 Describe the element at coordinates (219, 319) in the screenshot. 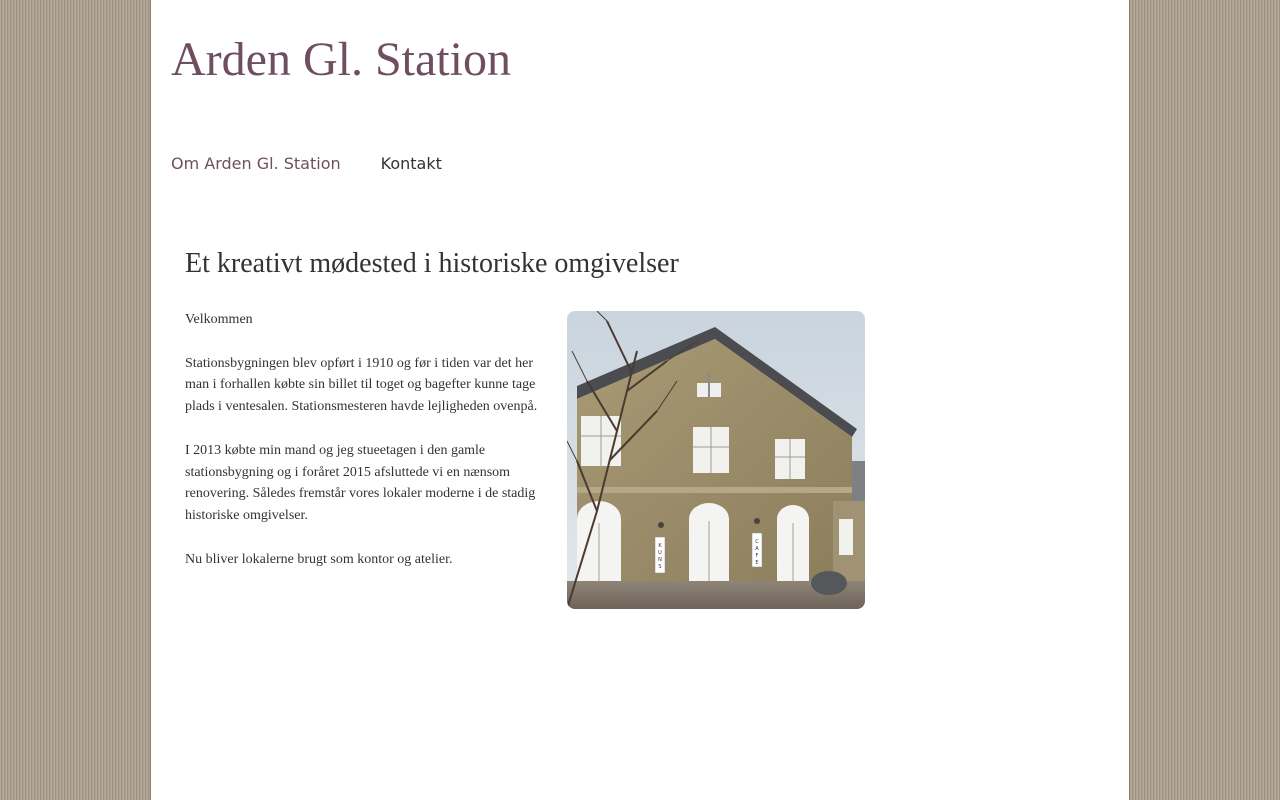

I see `paragraph-welcome: Velkommen` at that location.